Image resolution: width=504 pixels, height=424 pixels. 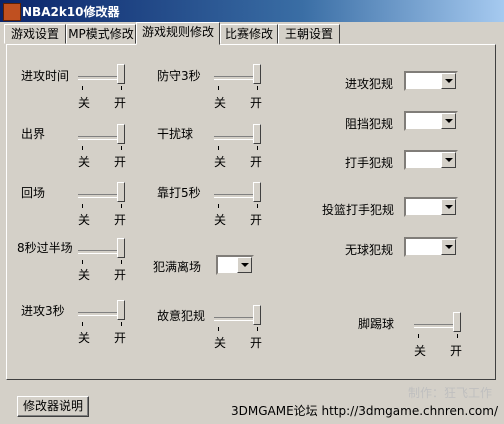 I want to click on post-5sec-slider, so click(x=239, y=194).